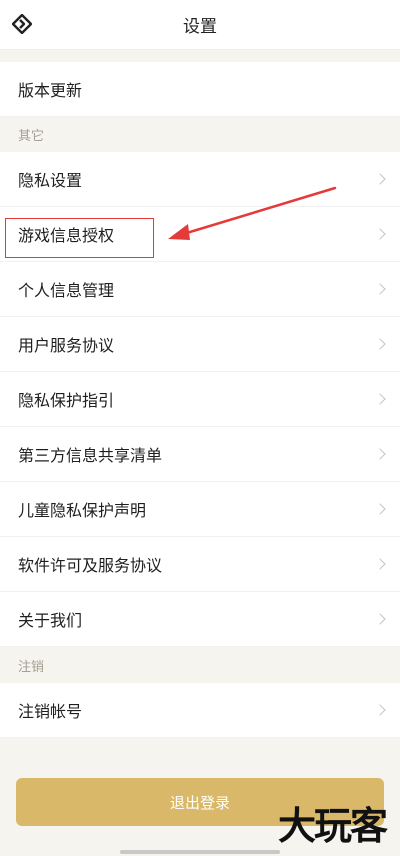  I want to click on settings-item-label: 关于我们, so click(50, 620).